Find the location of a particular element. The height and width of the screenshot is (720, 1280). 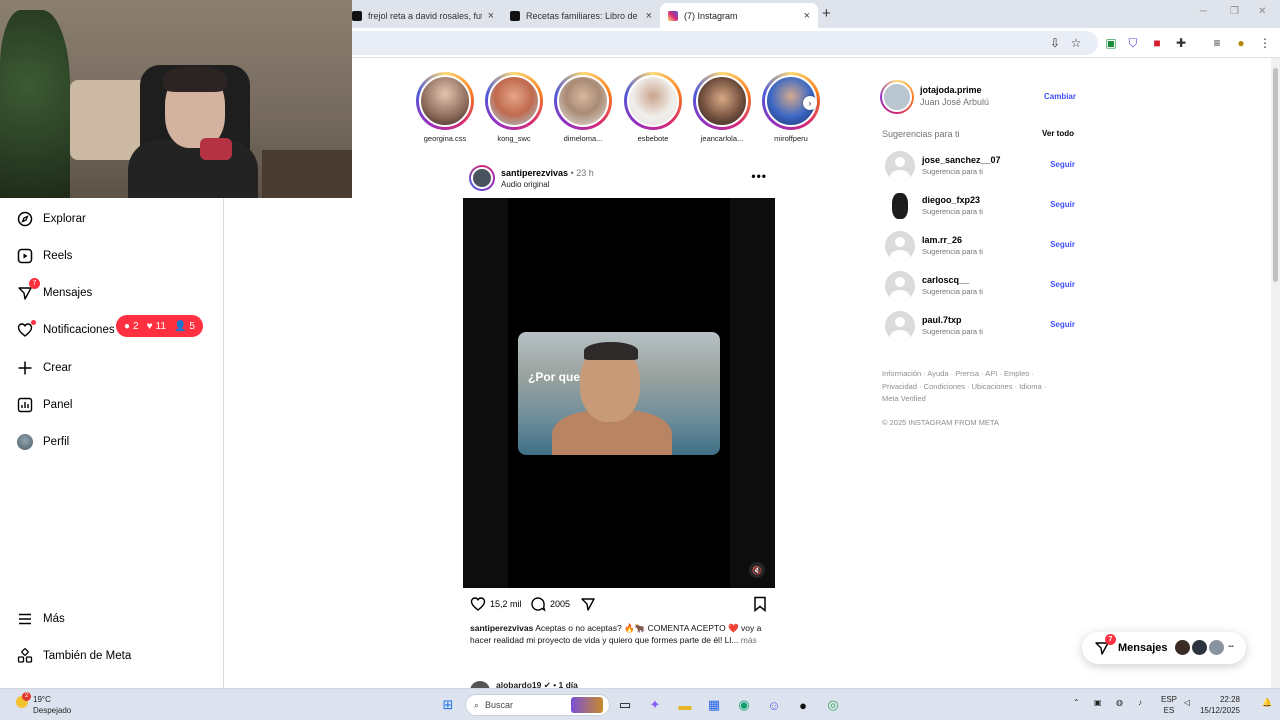

likes-count: ♥ 11 is located at coordinates (156, 326).